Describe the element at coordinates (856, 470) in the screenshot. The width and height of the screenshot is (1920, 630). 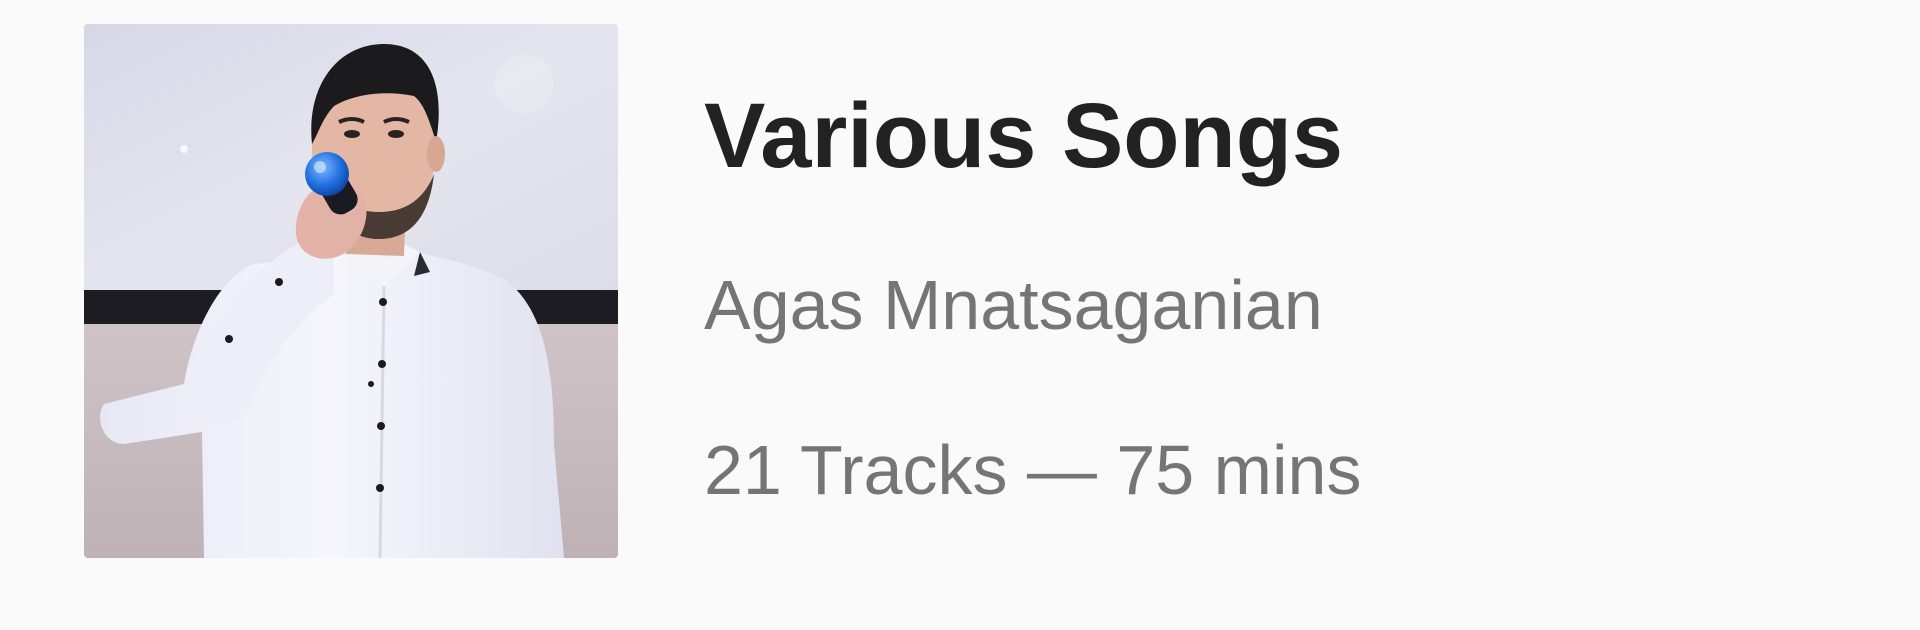
I see `track-count: 21 Tracks` at that location.